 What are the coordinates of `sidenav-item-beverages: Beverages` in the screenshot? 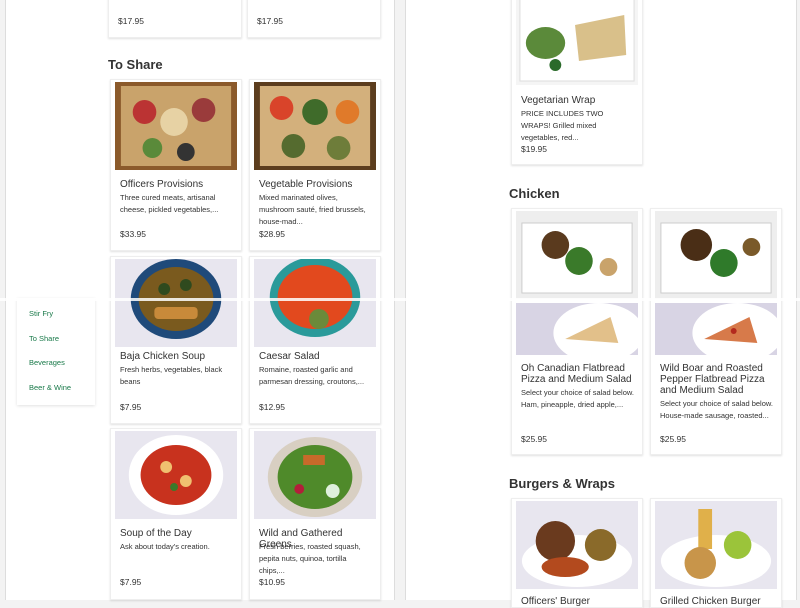 It's located at (47, 362).